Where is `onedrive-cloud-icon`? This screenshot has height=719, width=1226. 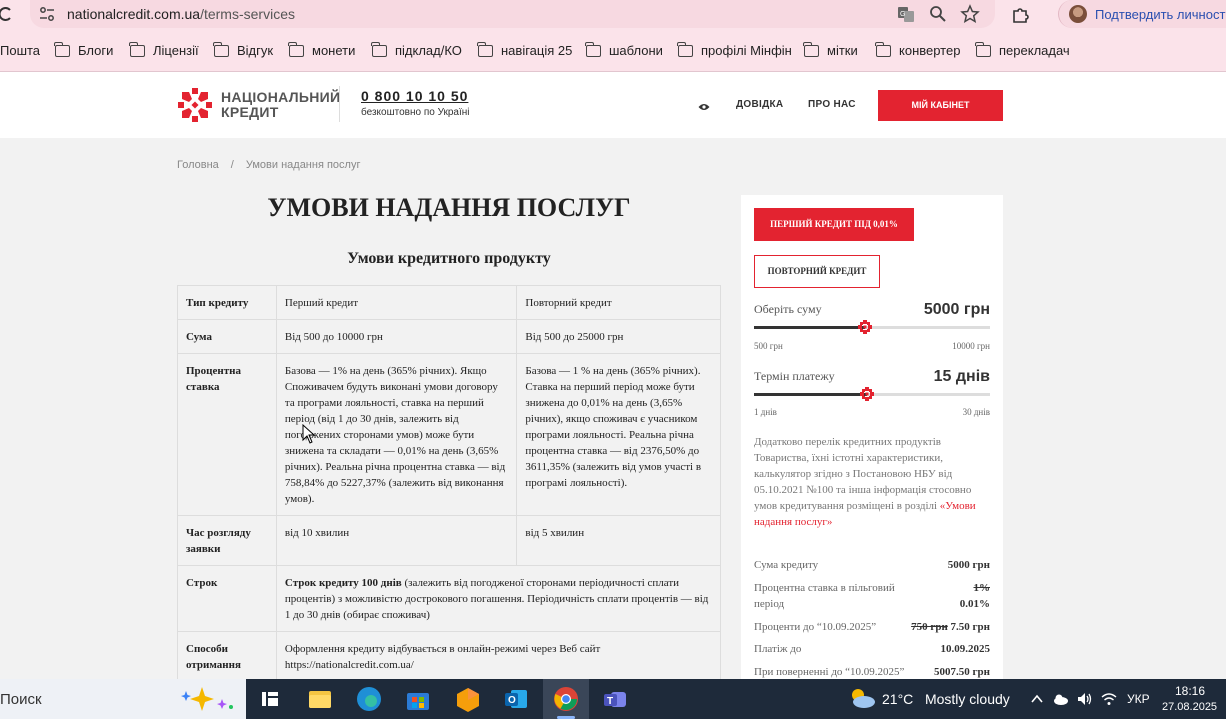 onedrive-cloud-icon is located at coordinates (1061, 699).